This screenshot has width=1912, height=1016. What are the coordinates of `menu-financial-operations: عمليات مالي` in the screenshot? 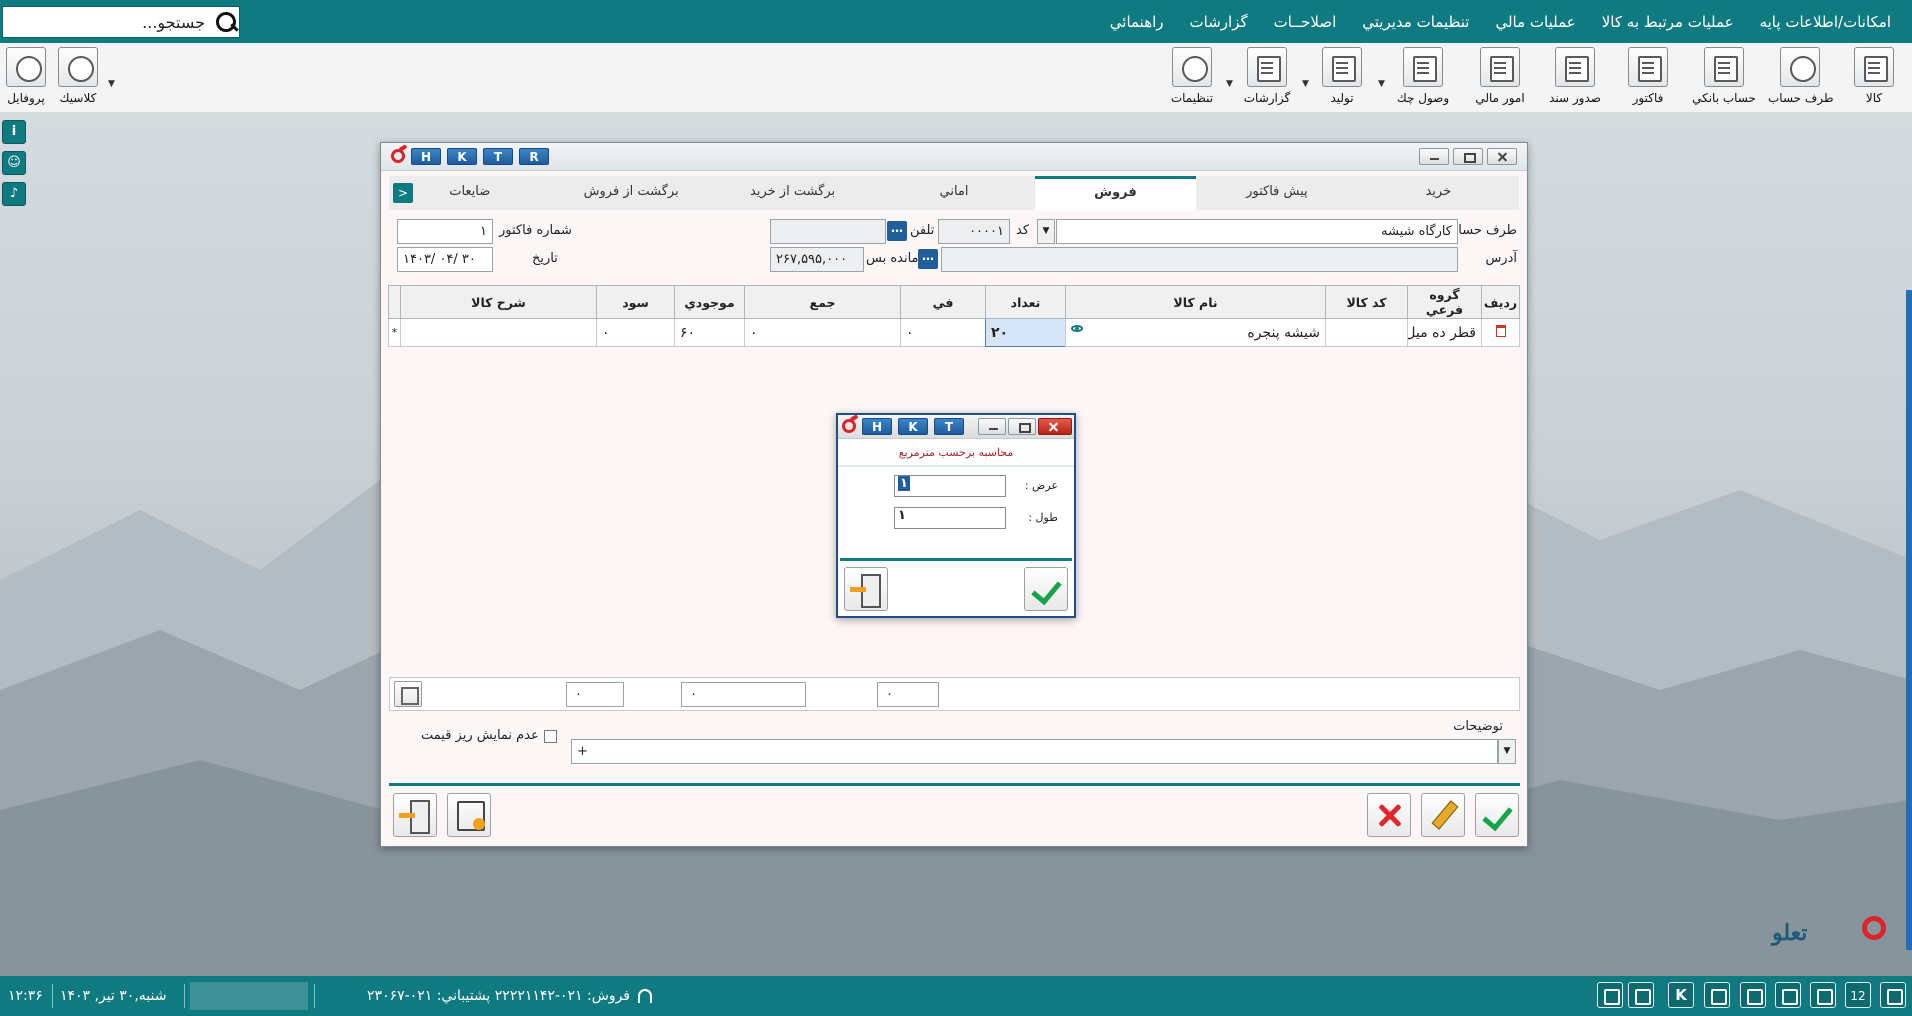 It's located at (1535, 22).